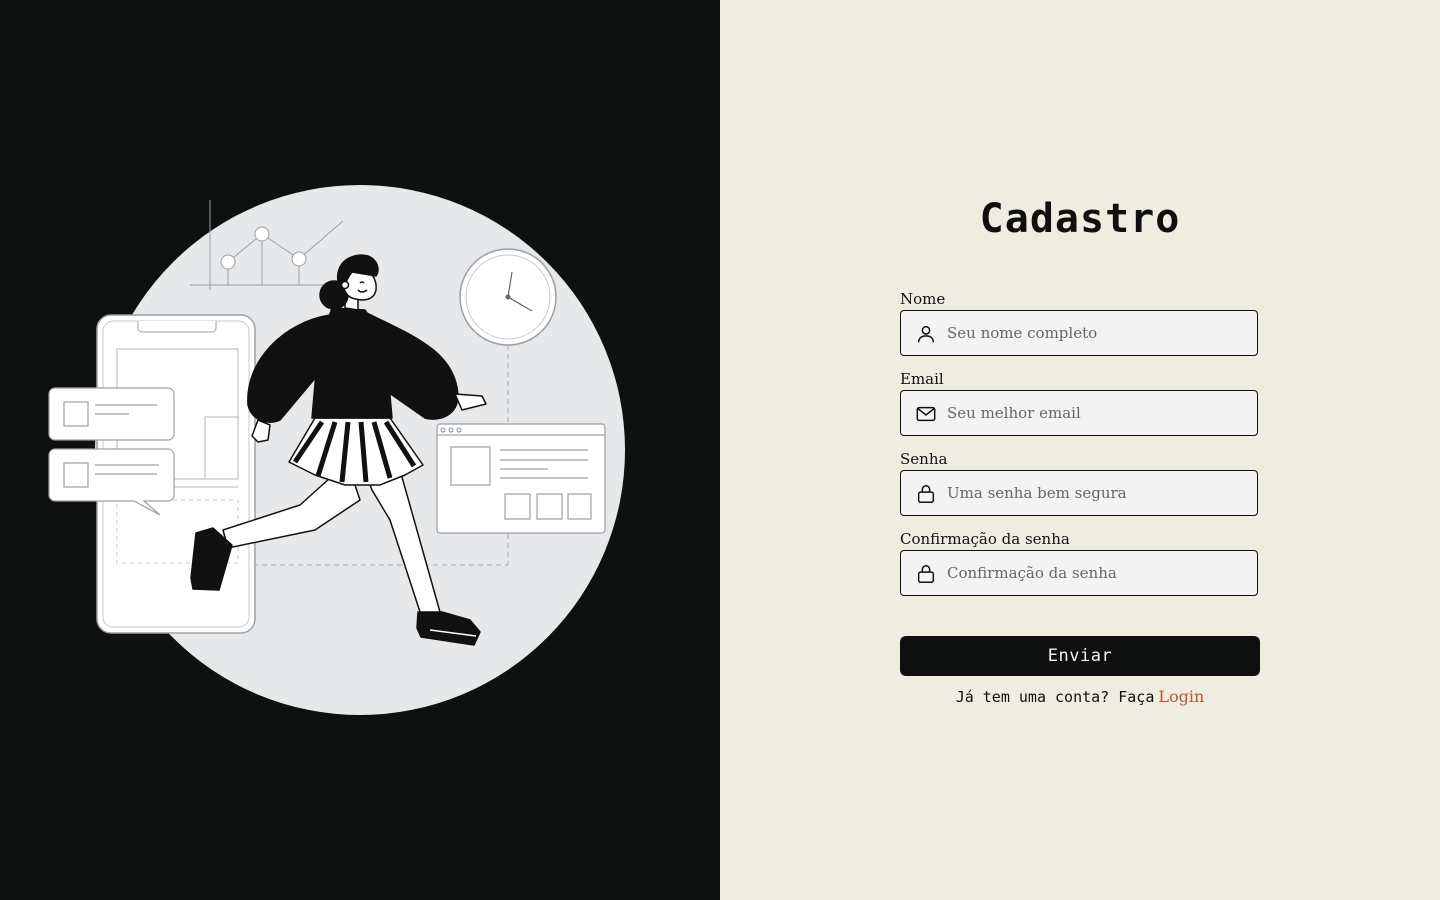 The height and width of the screenshot is (900, 1440). Describe the element at coordinates (1080, 656) in the screenshot. I see `submit-button: Enviar` at that location.